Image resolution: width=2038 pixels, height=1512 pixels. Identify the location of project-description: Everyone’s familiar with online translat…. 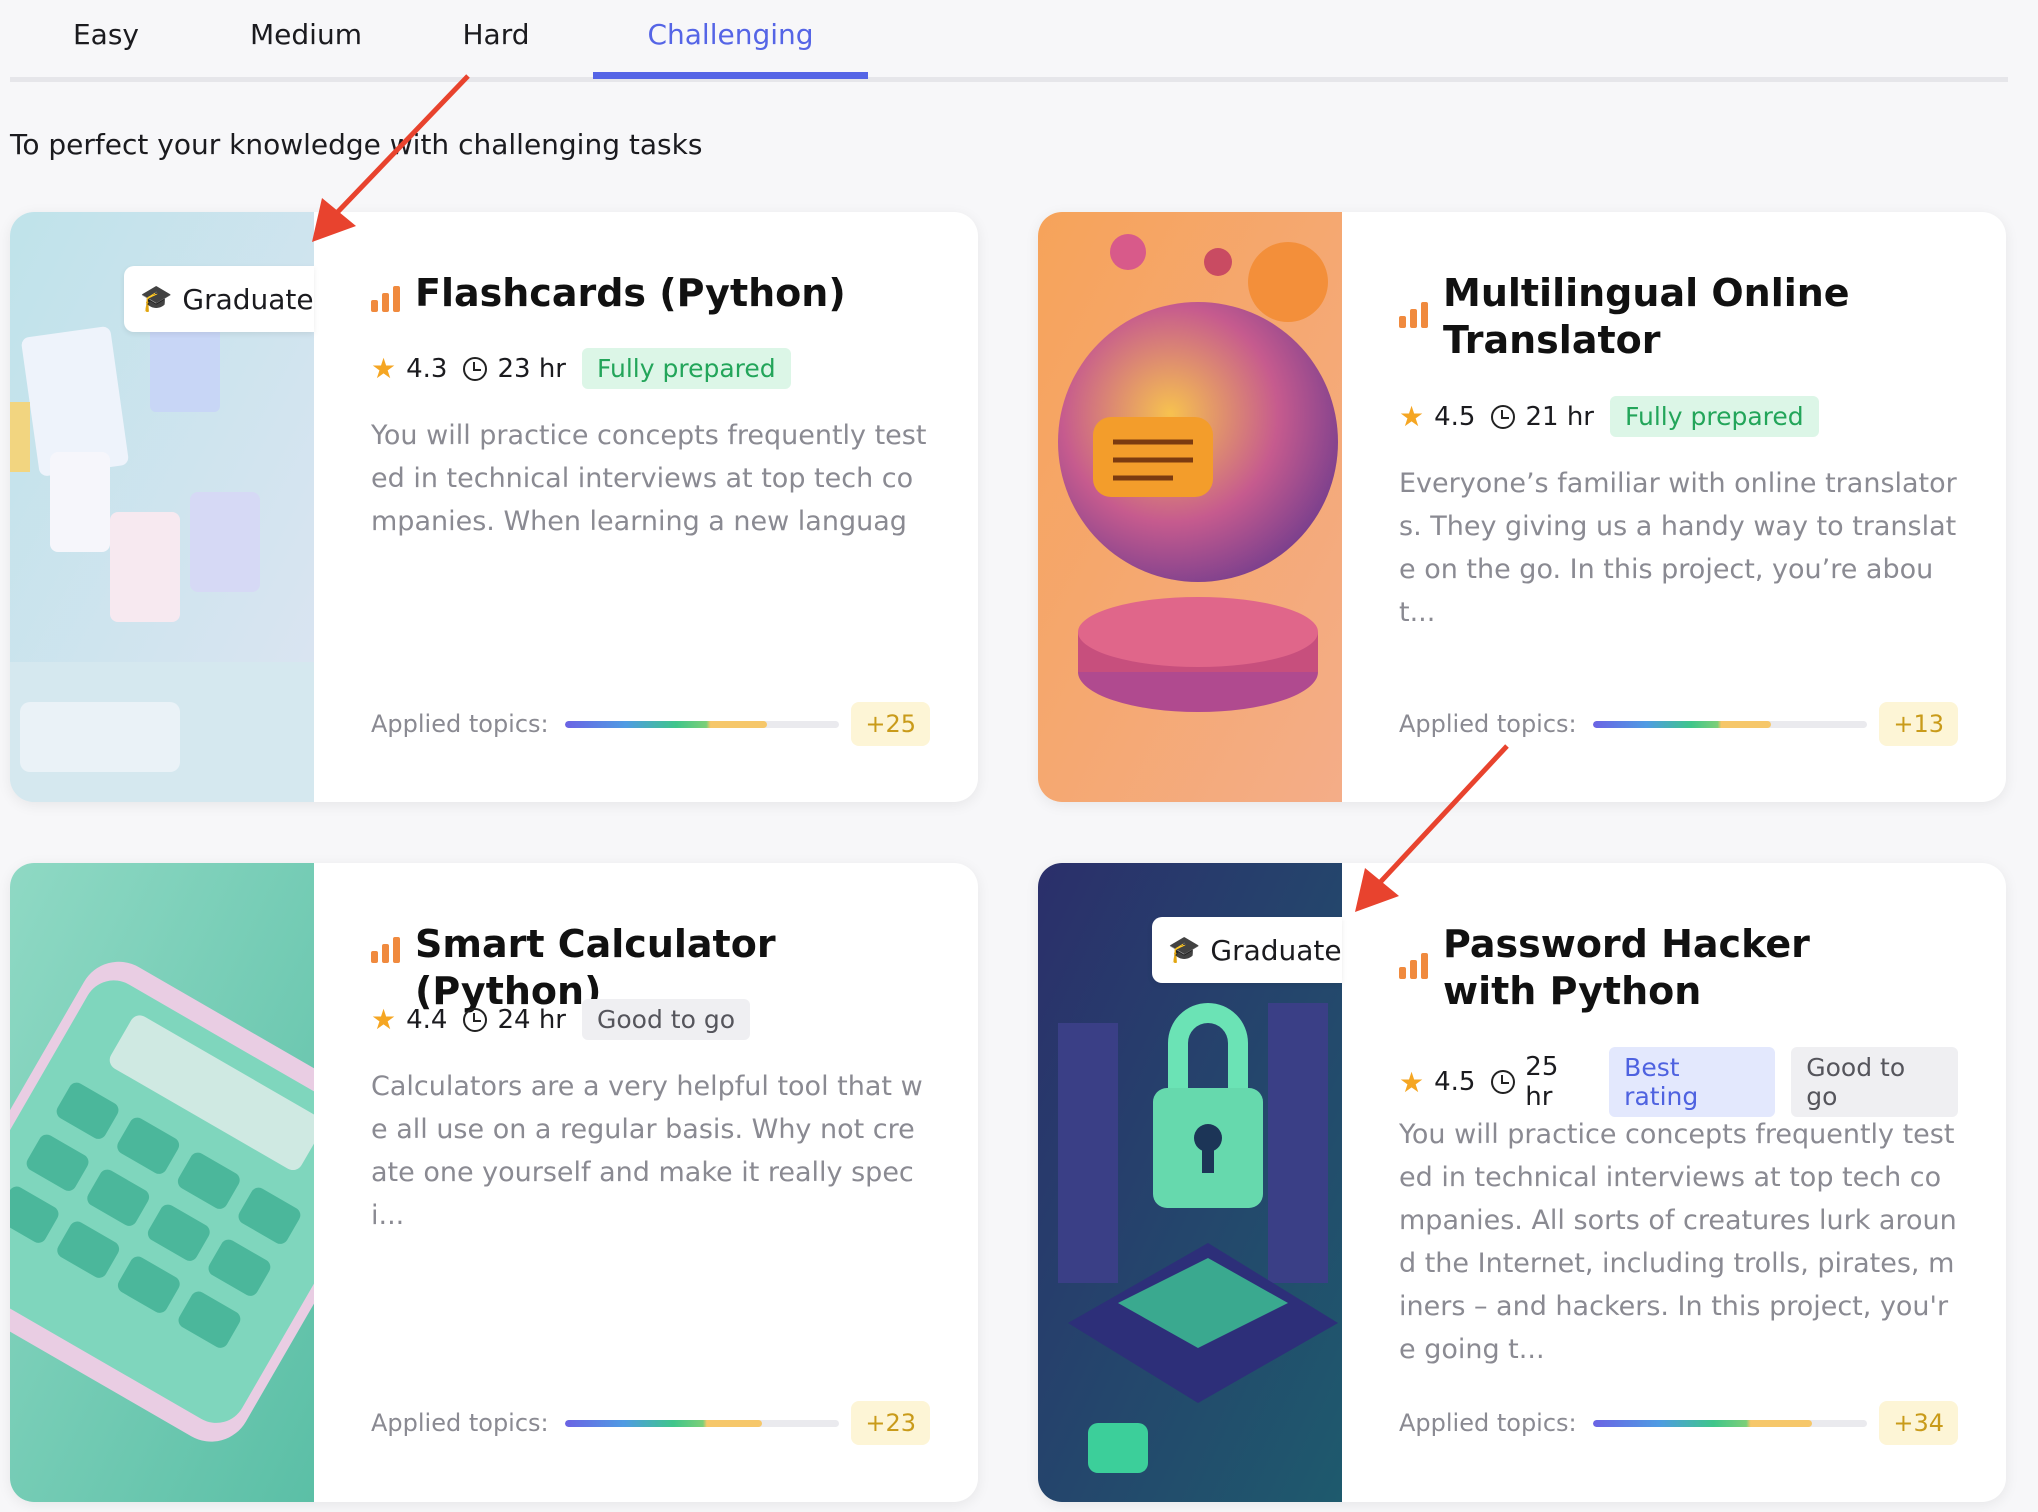
(1678, 548).